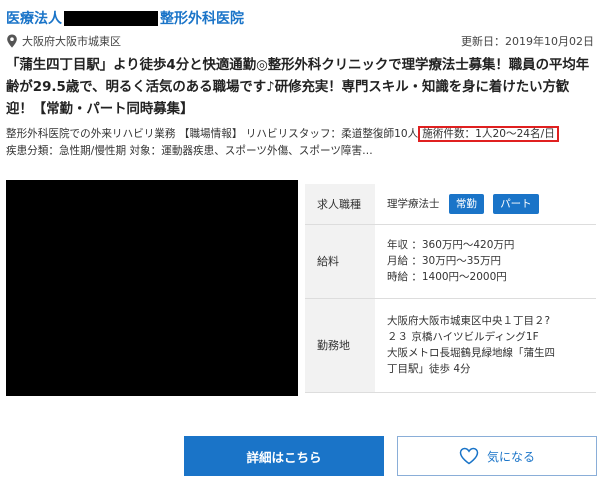 This screenshot has width=600, height=480. I want to click on map-pin-icon, so click(12, 41).